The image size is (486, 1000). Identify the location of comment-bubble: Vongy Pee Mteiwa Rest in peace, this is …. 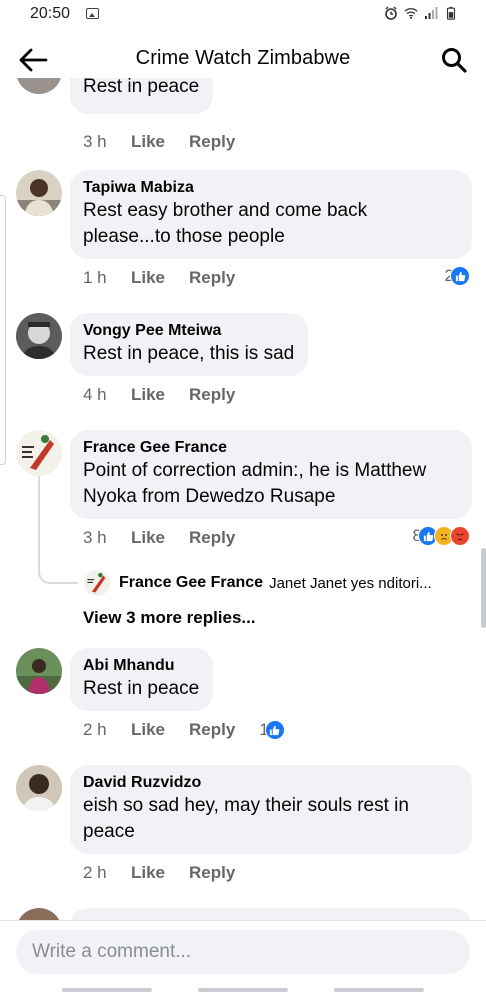
(189, 344).